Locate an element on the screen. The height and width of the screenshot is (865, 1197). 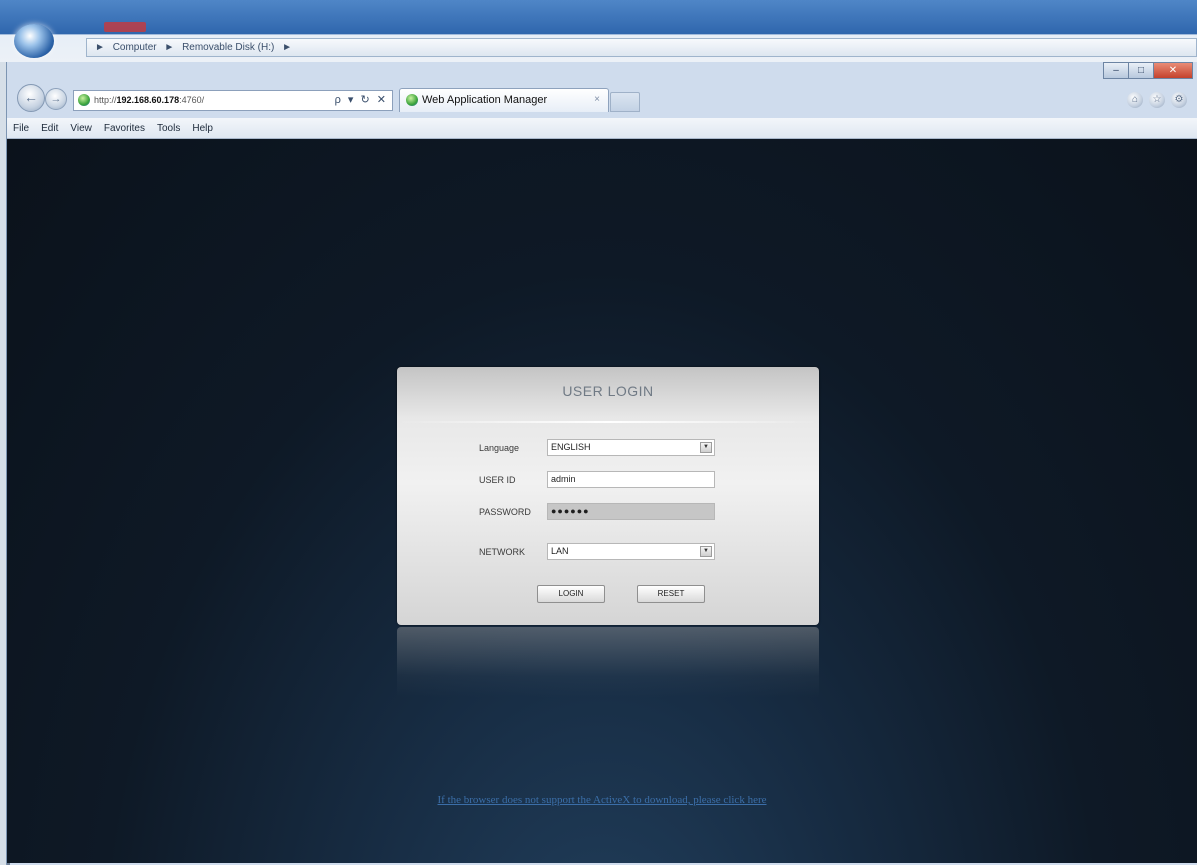
network-select: LAN ▼ is located at coordinates (631, 551).